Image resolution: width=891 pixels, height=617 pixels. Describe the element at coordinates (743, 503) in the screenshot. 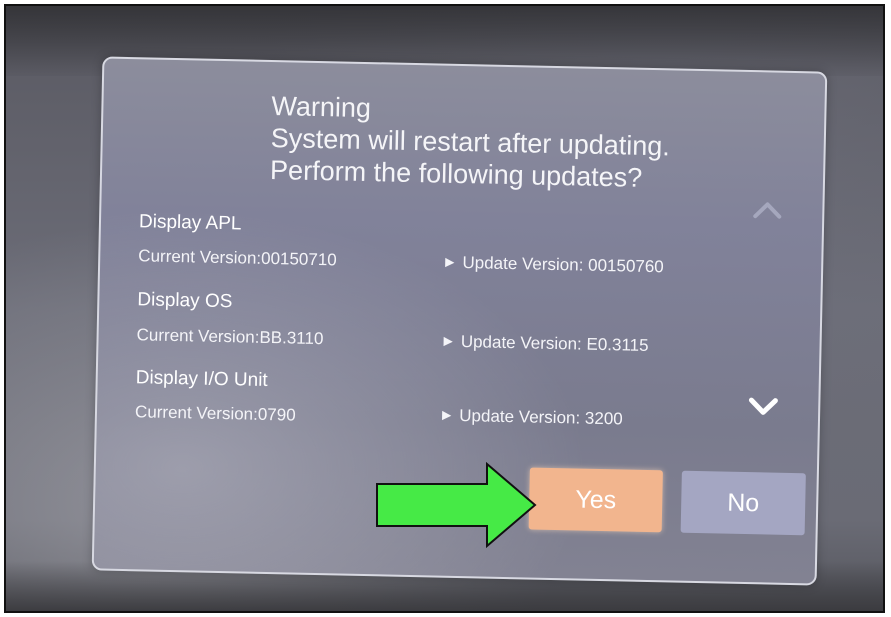

I see `no-button: No` at that location.